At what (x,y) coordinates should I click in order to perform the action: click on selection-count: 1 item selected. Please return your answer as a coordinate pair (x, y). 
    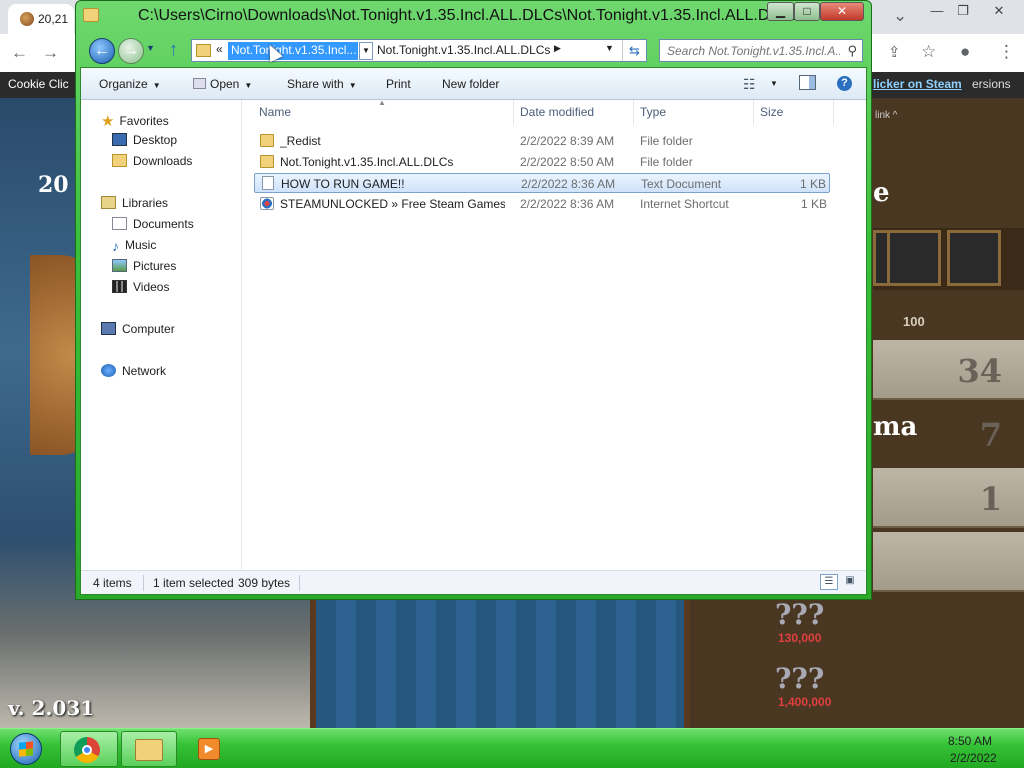
    Looking at the image, I should click on (193, 583).